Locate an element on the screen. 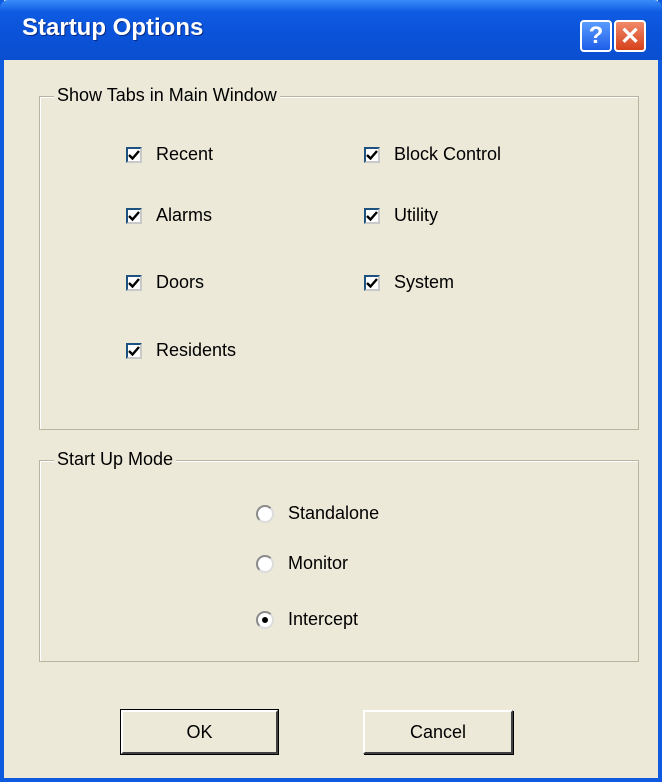 The image size is (662, 782). checkbox-residents: Residents is located at coordinates (181, 350).